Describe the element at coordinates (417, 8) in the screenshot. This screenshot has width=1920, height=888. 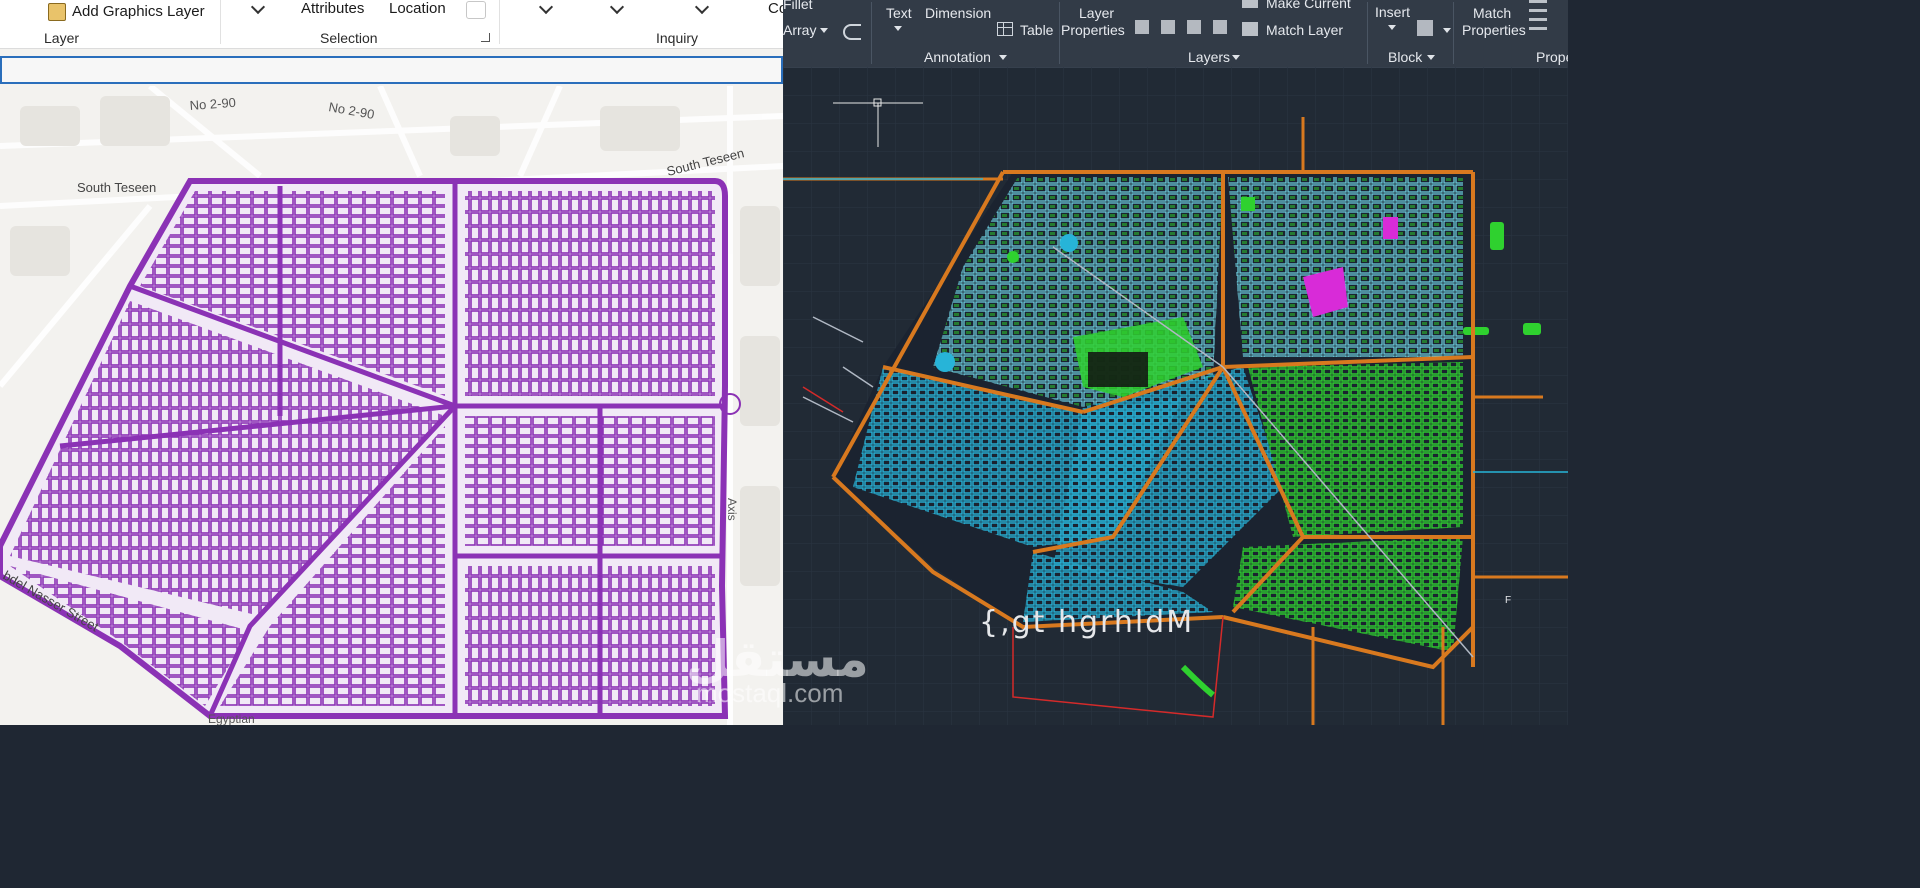
I see `location-button: Location` at that location.